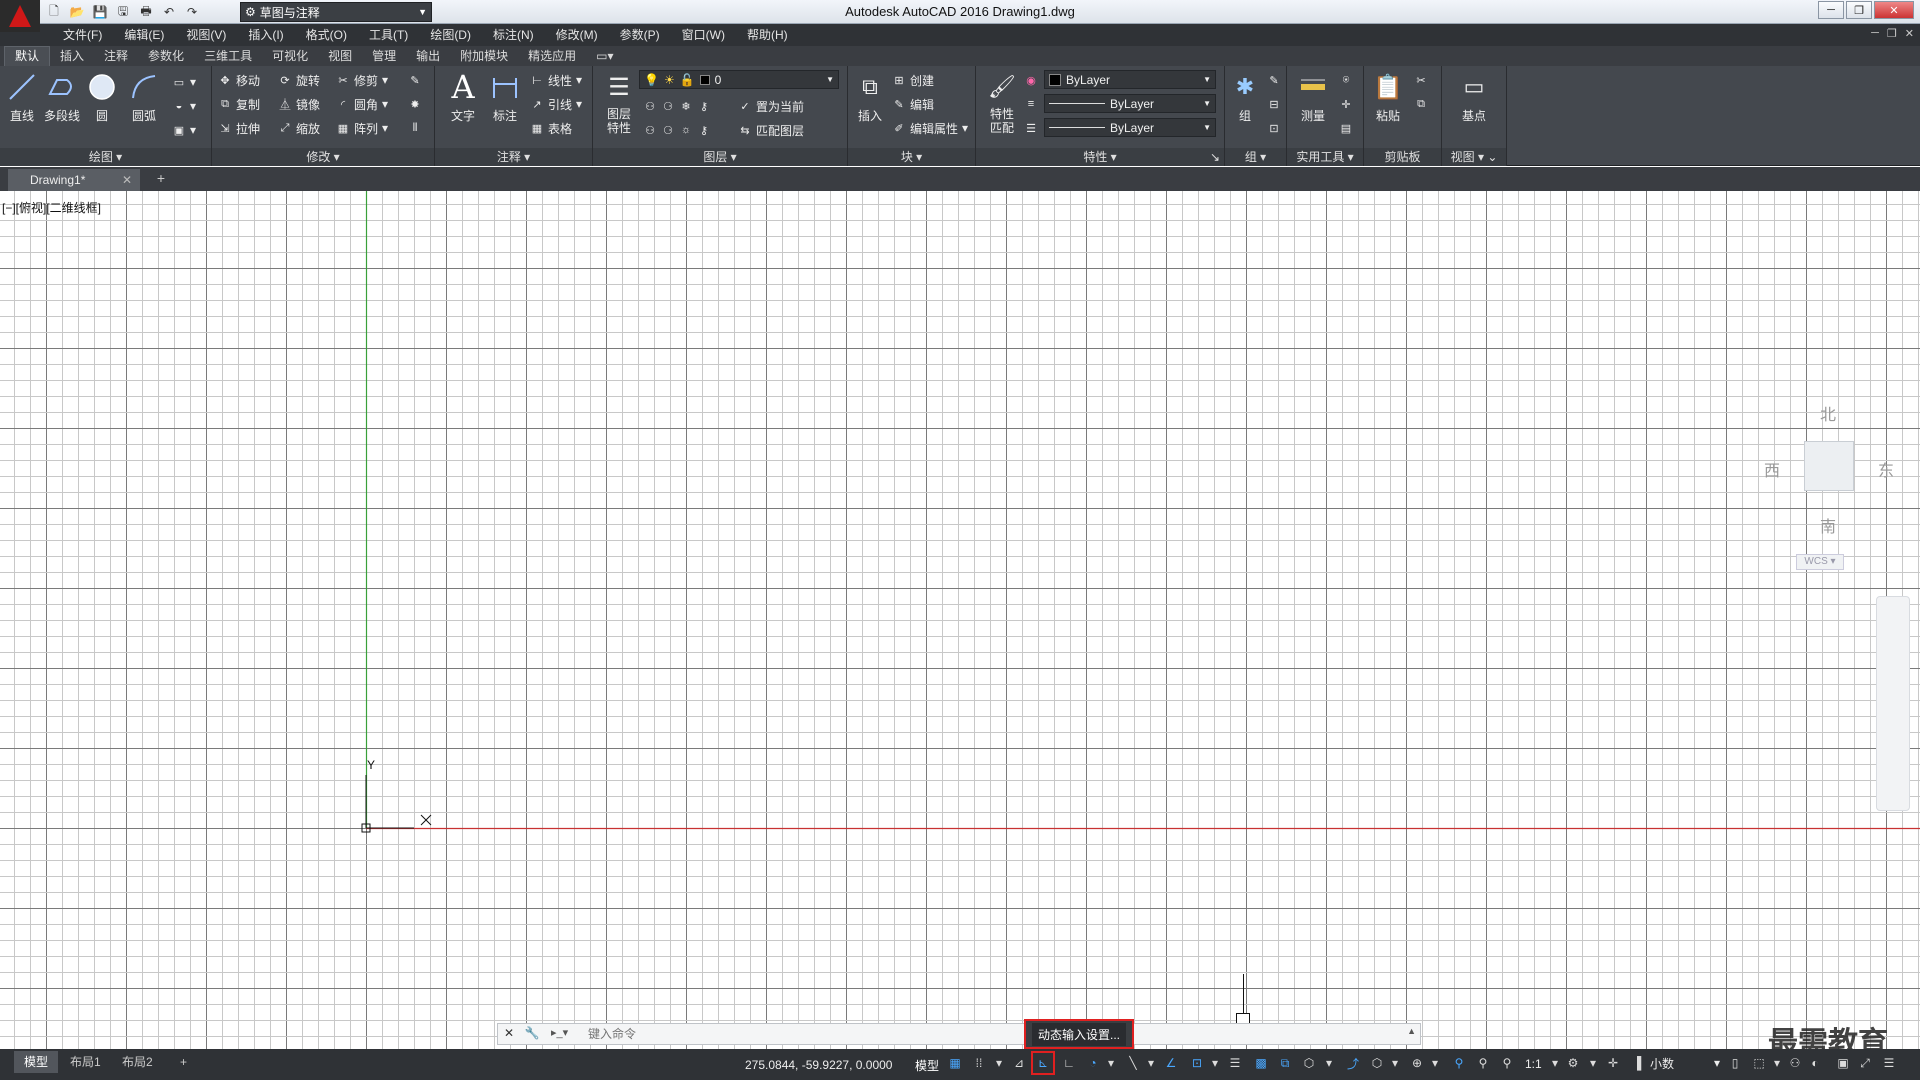 The width and height of the screenshot is (1920, 1080). What do you see at coordinates (556, 80) in the screenshot?
I see `linear-button: ⊢ 线性 ▾` at bounding box center [556, 80].